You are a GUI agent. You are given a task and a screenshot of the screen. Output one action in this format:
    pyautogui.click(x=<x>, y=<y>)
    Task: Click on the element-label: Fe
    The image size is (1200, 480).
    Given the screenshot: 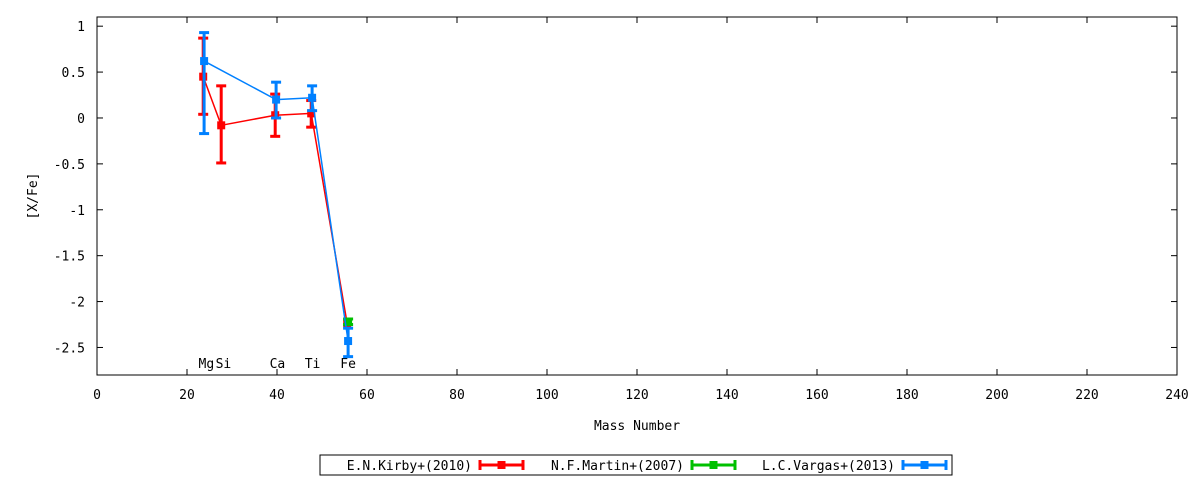 What is the action you would take?
    pyautogui.click(x=348, y=364)
    